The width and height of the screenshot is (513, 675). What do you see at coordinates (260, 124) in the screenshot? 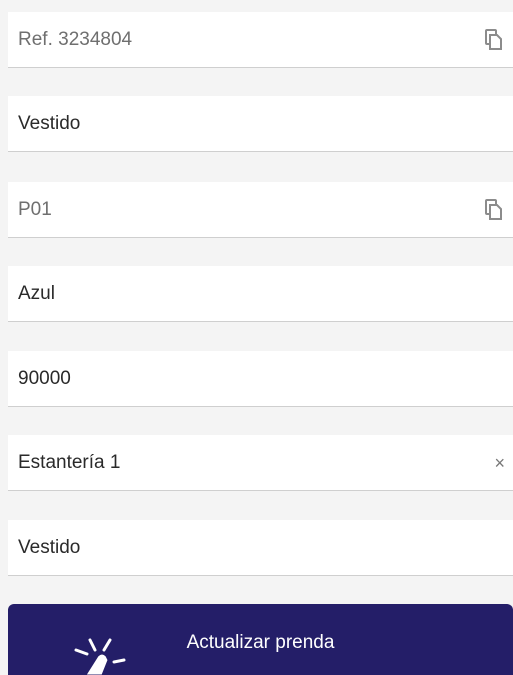
I see `type-field: Vestido` at bounding box center [260, 124].